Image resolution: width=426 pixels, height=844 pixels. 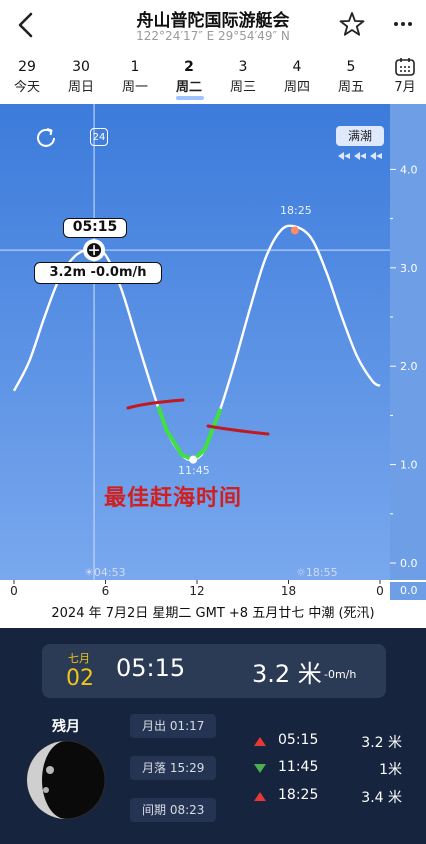 What do you see at coordinates (81, 77) in the screenshot?
I see `date-tab: 30 周日` at bounding box center [81, 77].